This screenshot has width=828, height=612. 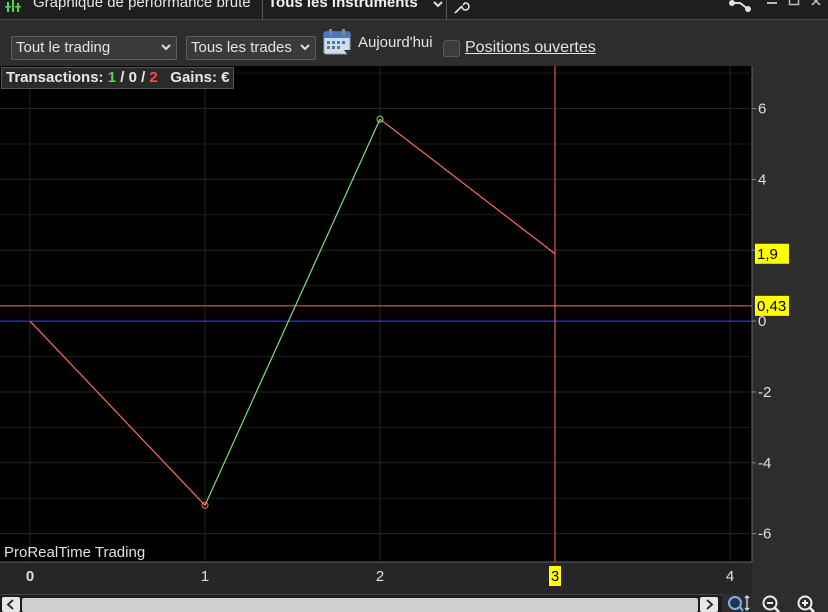 What do you see at coordinates (13, 6) in the screenshot?
I see `bar-chart-icon` at bounding box center [13, 6].